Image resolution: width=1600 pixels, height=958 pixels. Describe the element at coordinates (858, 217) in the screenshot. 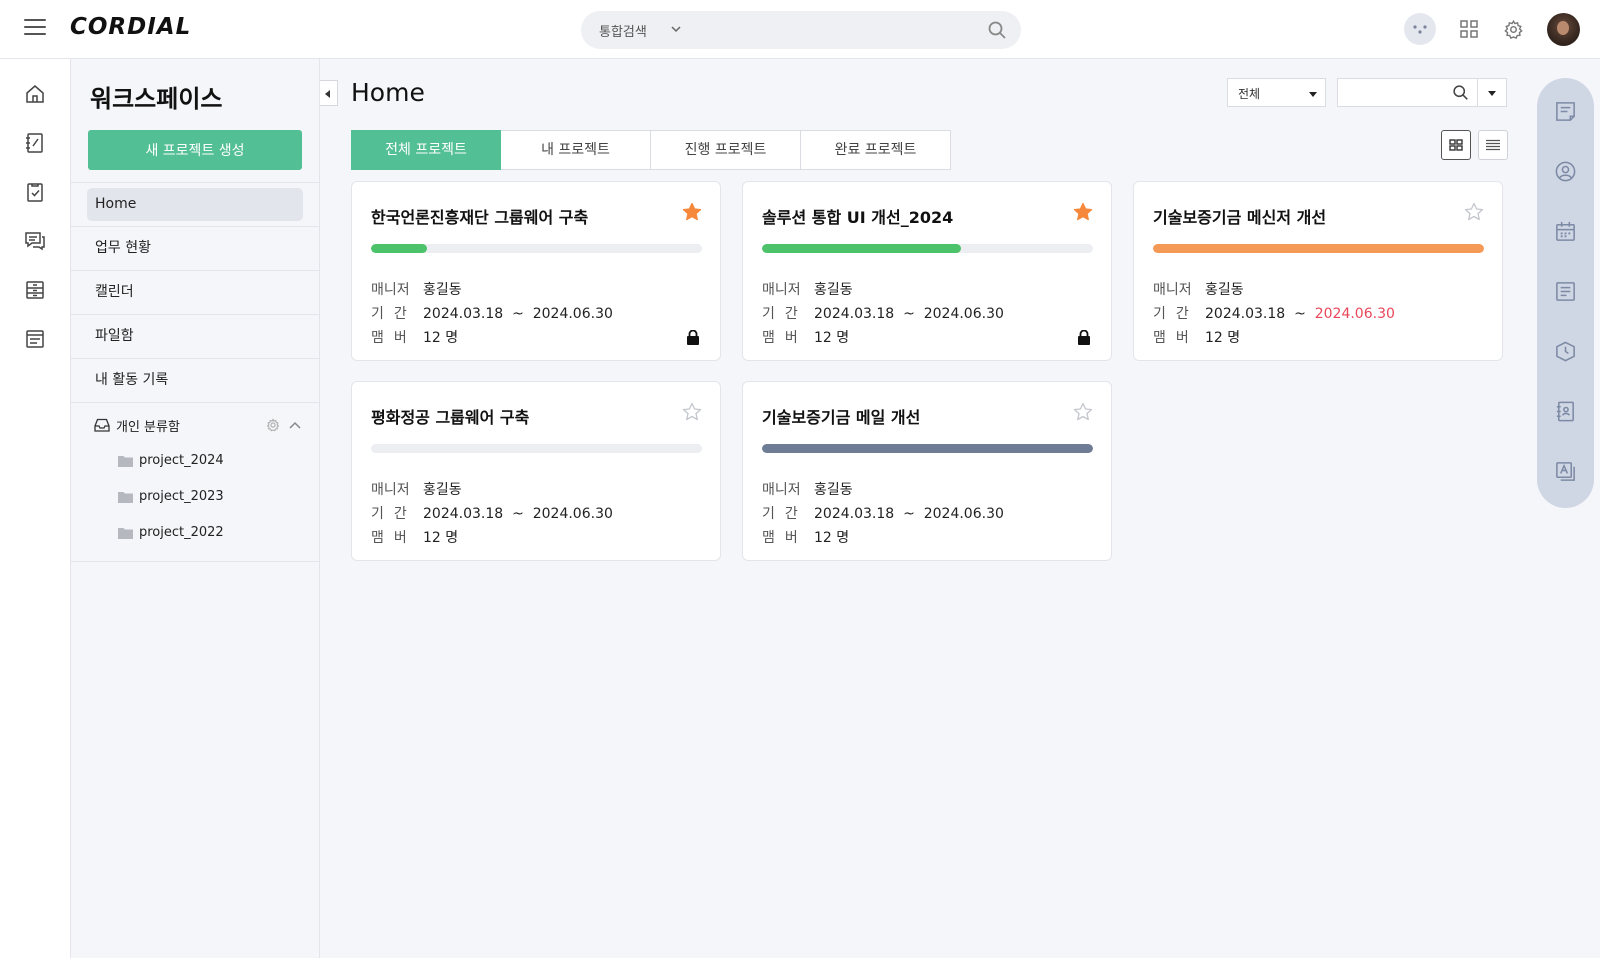

I see `project-card-title: 솔루션 통합 UI 개선_2024` at that location.